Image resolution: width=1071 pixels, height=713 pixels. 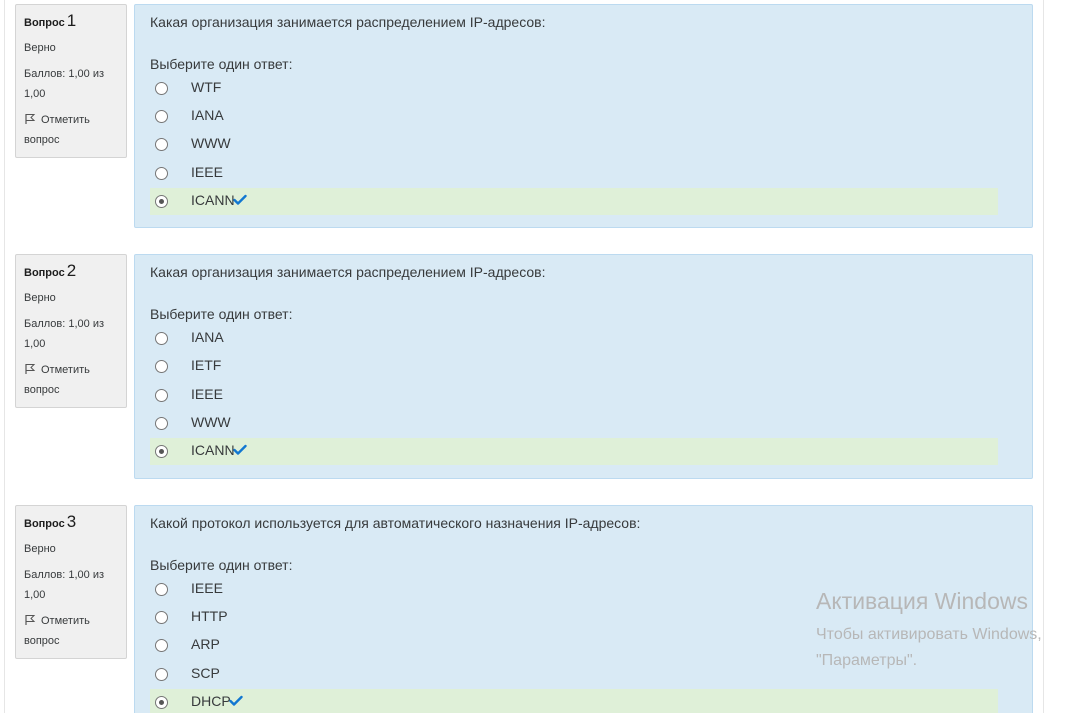 What do you see at coordinates (574, 88) in the screenshot?
I see `answer-option: WTF` at bounding box center [574, 88].